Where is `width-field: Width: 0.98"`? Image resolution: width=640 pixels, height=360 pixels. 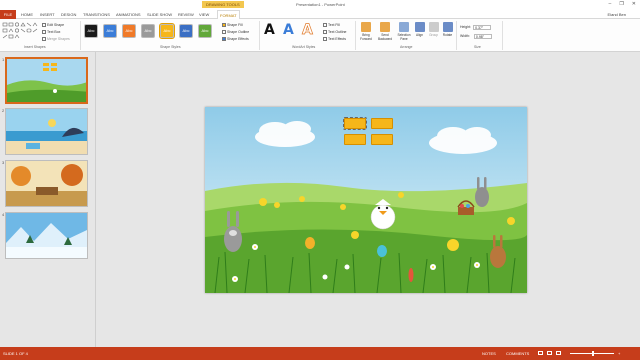 width-field: Width: 0.98" is located at coordinates (476, 36).